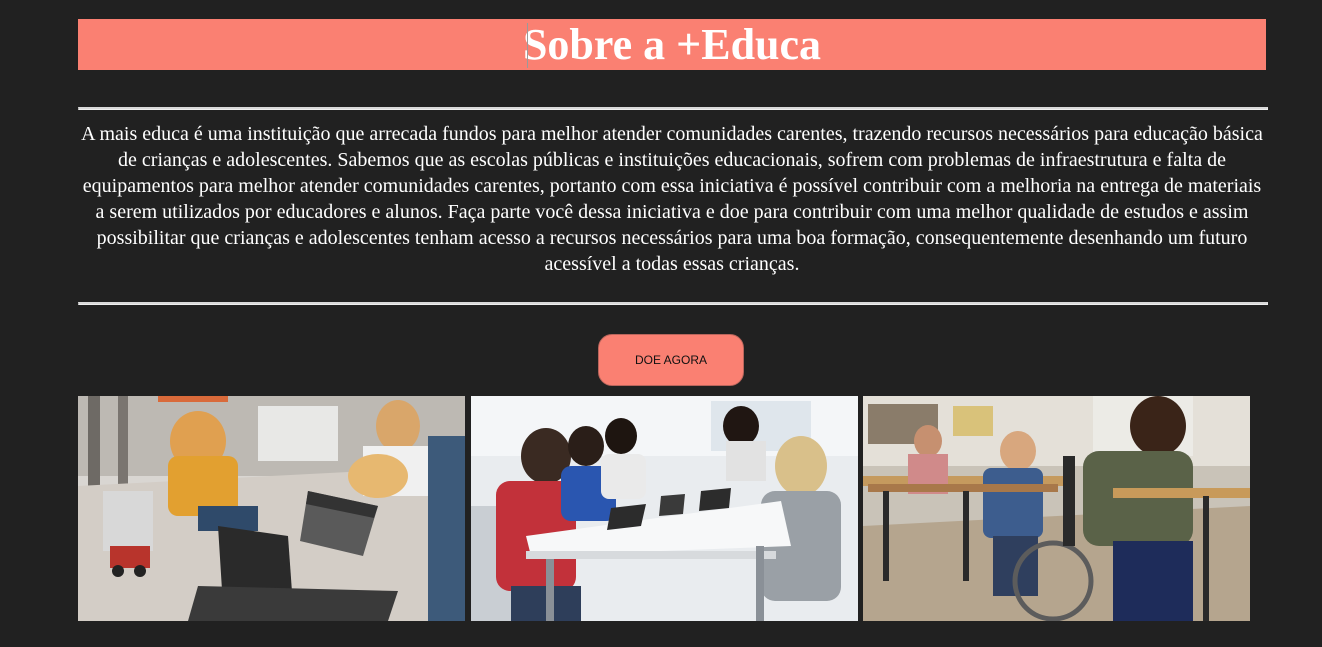 The height and width of the screenshot is (647, 1322). What do you see at coordinates (1056, 508) in the screenshot?
I see `students-classroom-photo` at bounding box center [1056, 508].